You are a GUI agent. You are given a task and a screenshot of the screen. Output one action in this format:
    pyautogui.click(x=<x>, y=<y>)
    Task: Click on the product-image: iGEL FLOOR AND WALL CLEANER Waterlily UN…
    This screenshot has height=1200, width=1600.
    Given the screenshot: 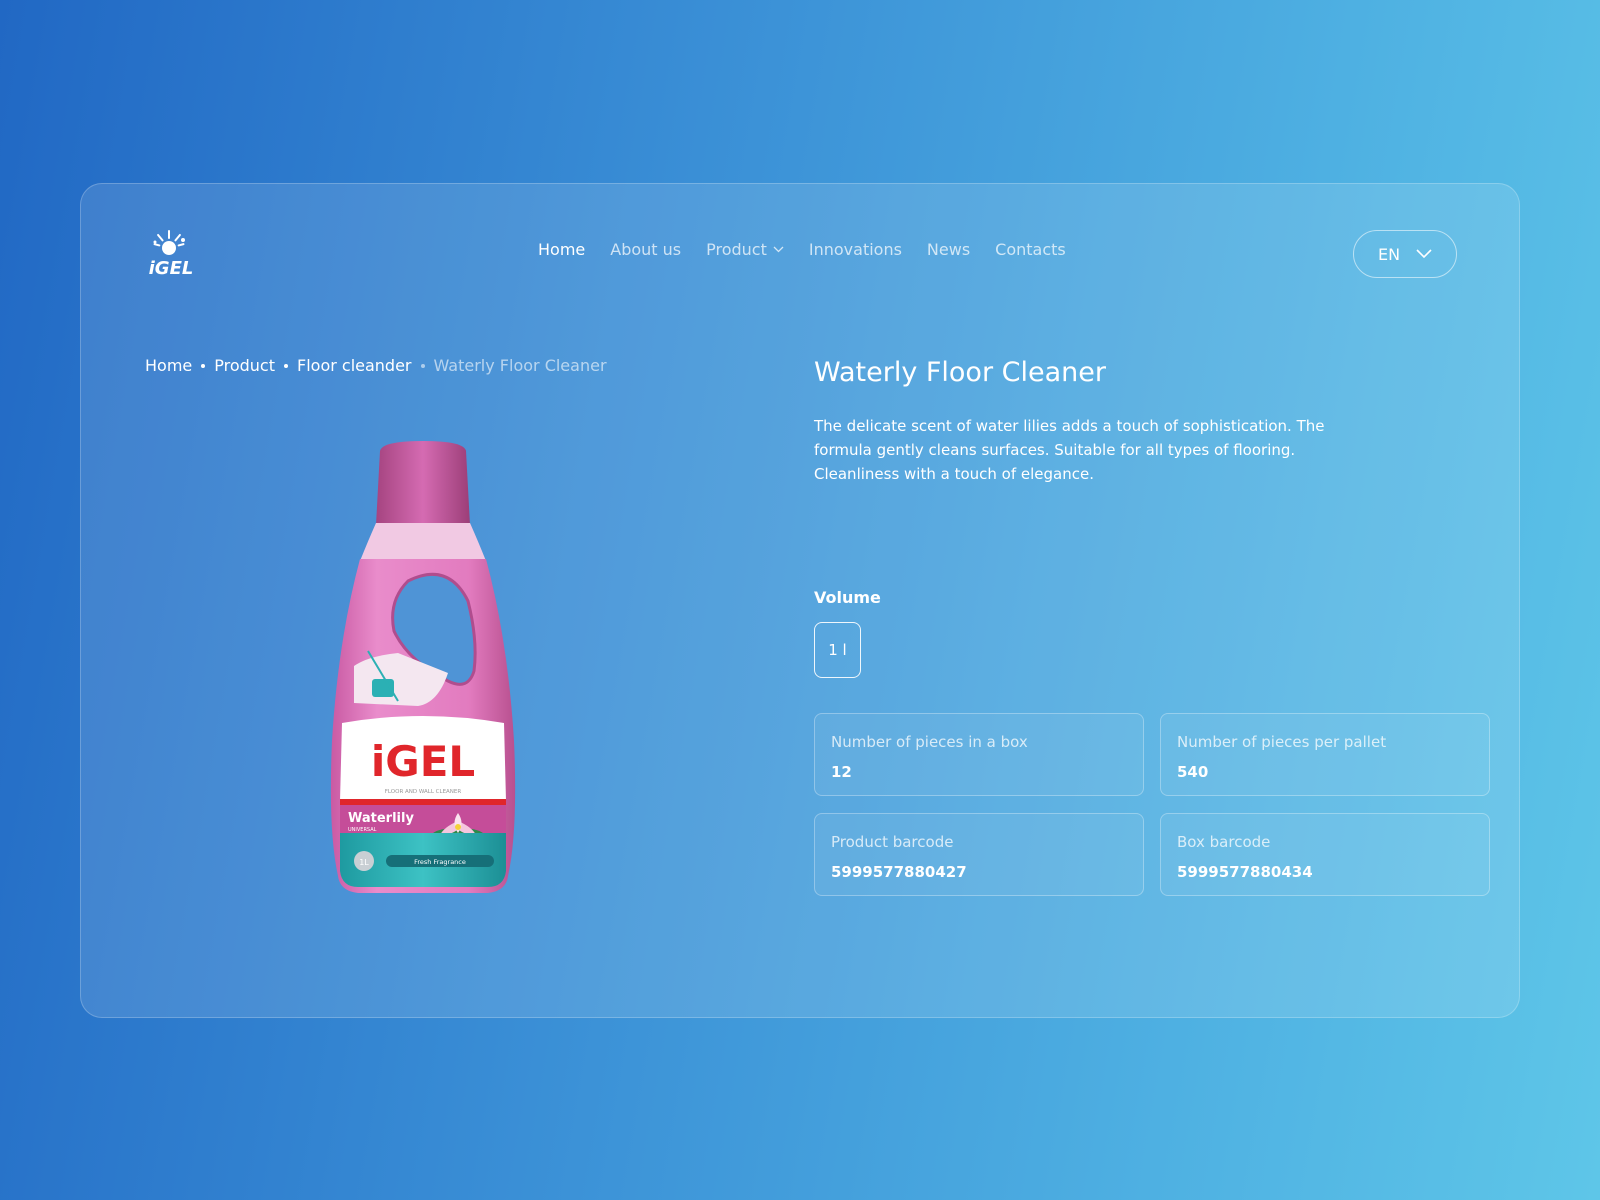 What is the action you would take?
    pyautogui.click(x=423, y=671)
    